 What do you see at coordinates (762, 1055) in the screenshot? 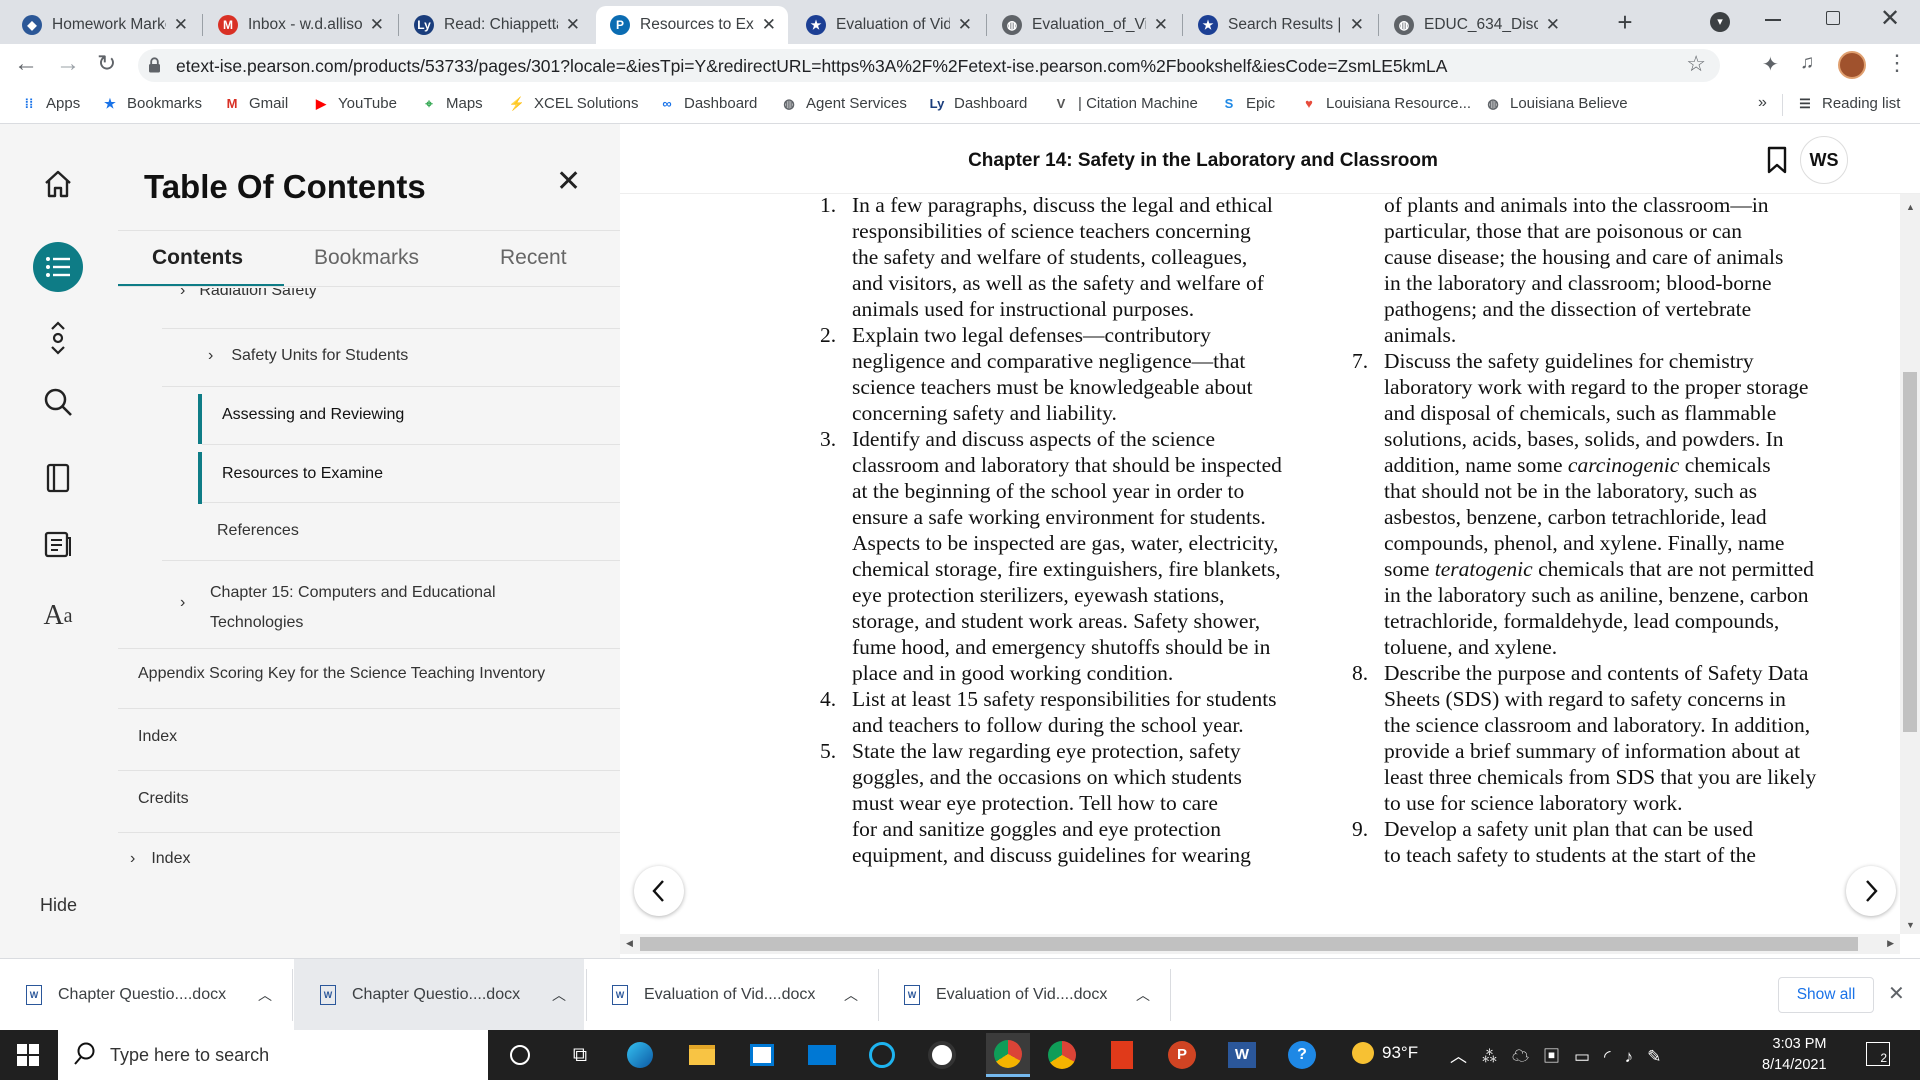
I see `store-icon` at bounding box center [762, 1055].